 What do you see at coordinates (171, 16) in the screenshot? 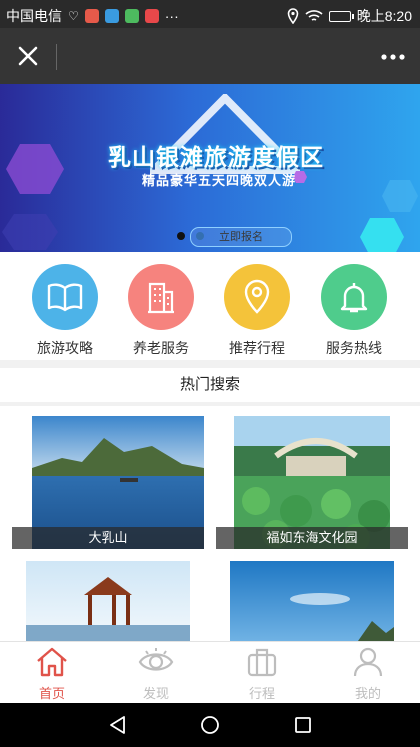
I see `more-notifications: ···` at bounding box center [171, 16].